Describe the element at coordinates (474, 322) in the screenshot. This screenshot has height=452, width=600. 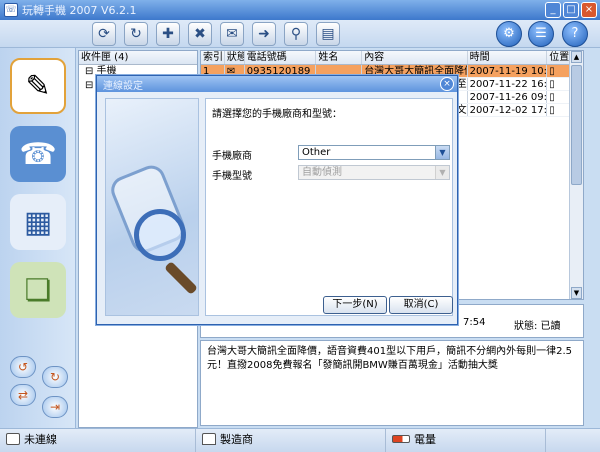
I see `message-time: 7:54` at that location.